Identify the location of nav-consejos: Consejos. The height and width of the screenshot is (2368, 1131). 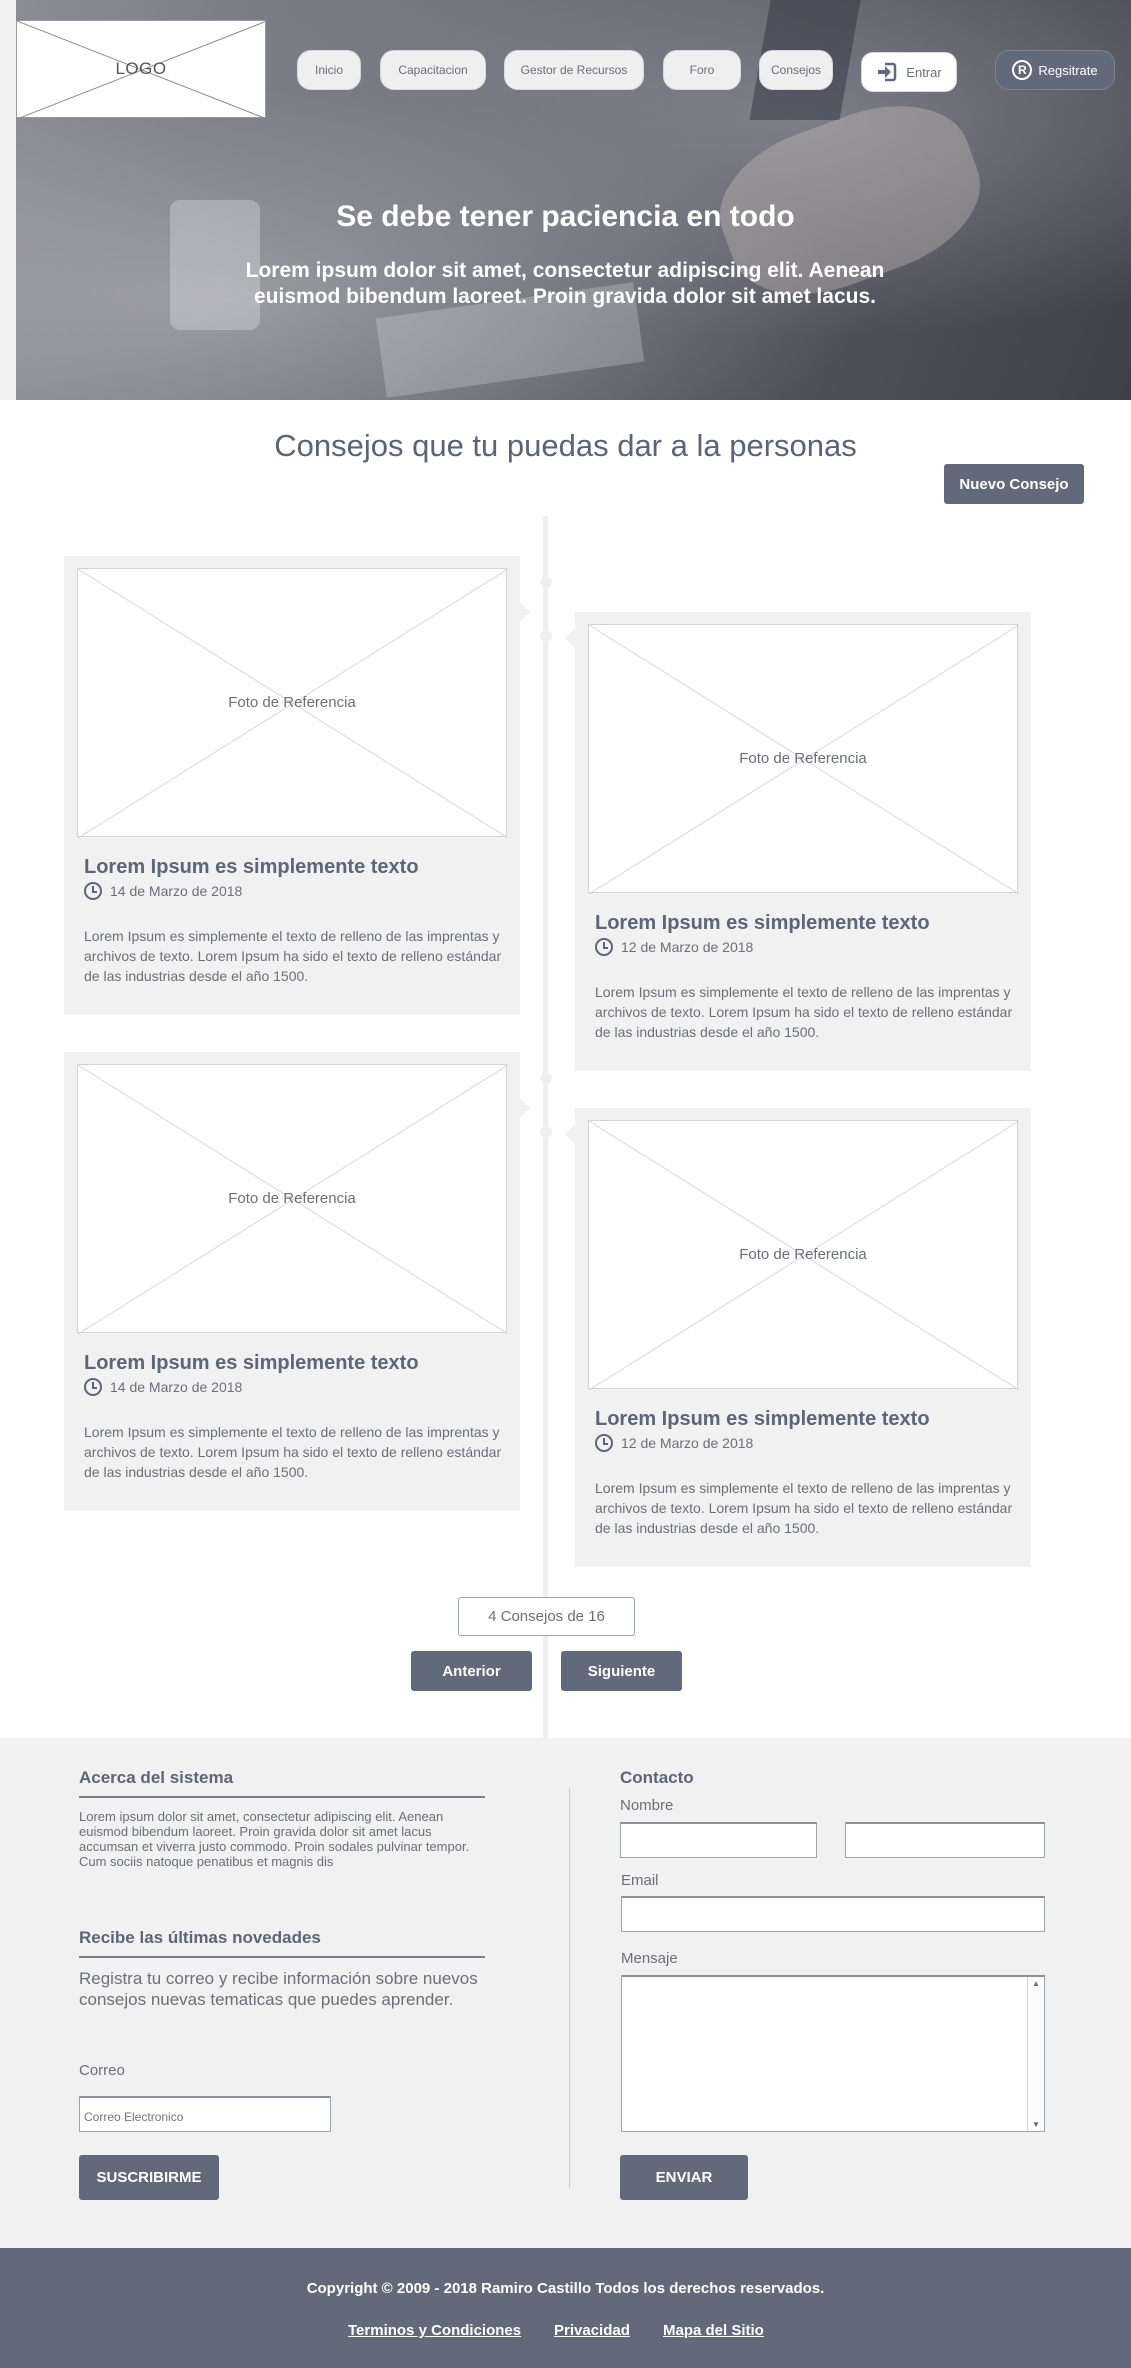
(796, 70).